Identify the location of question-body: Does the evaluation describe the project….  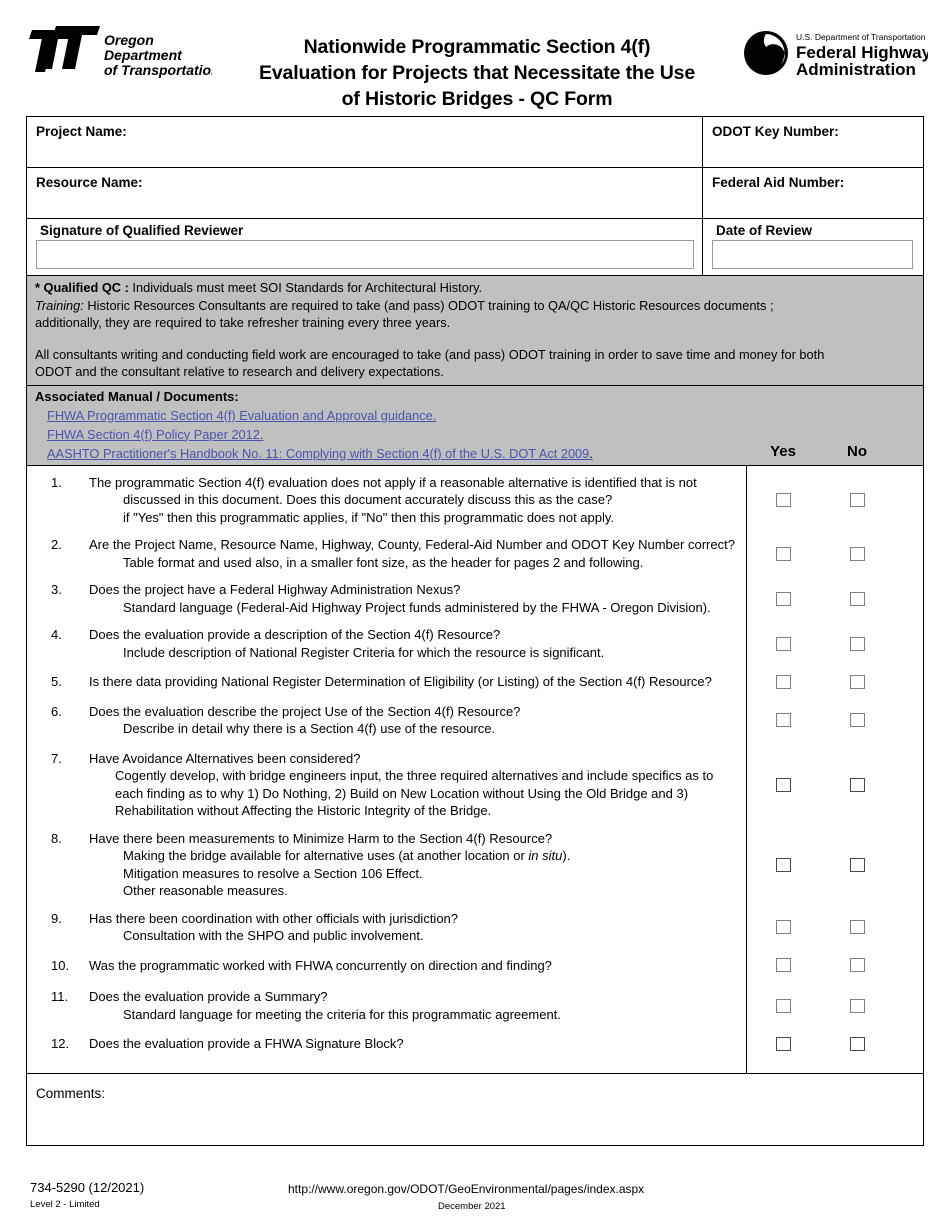
(414, 720).